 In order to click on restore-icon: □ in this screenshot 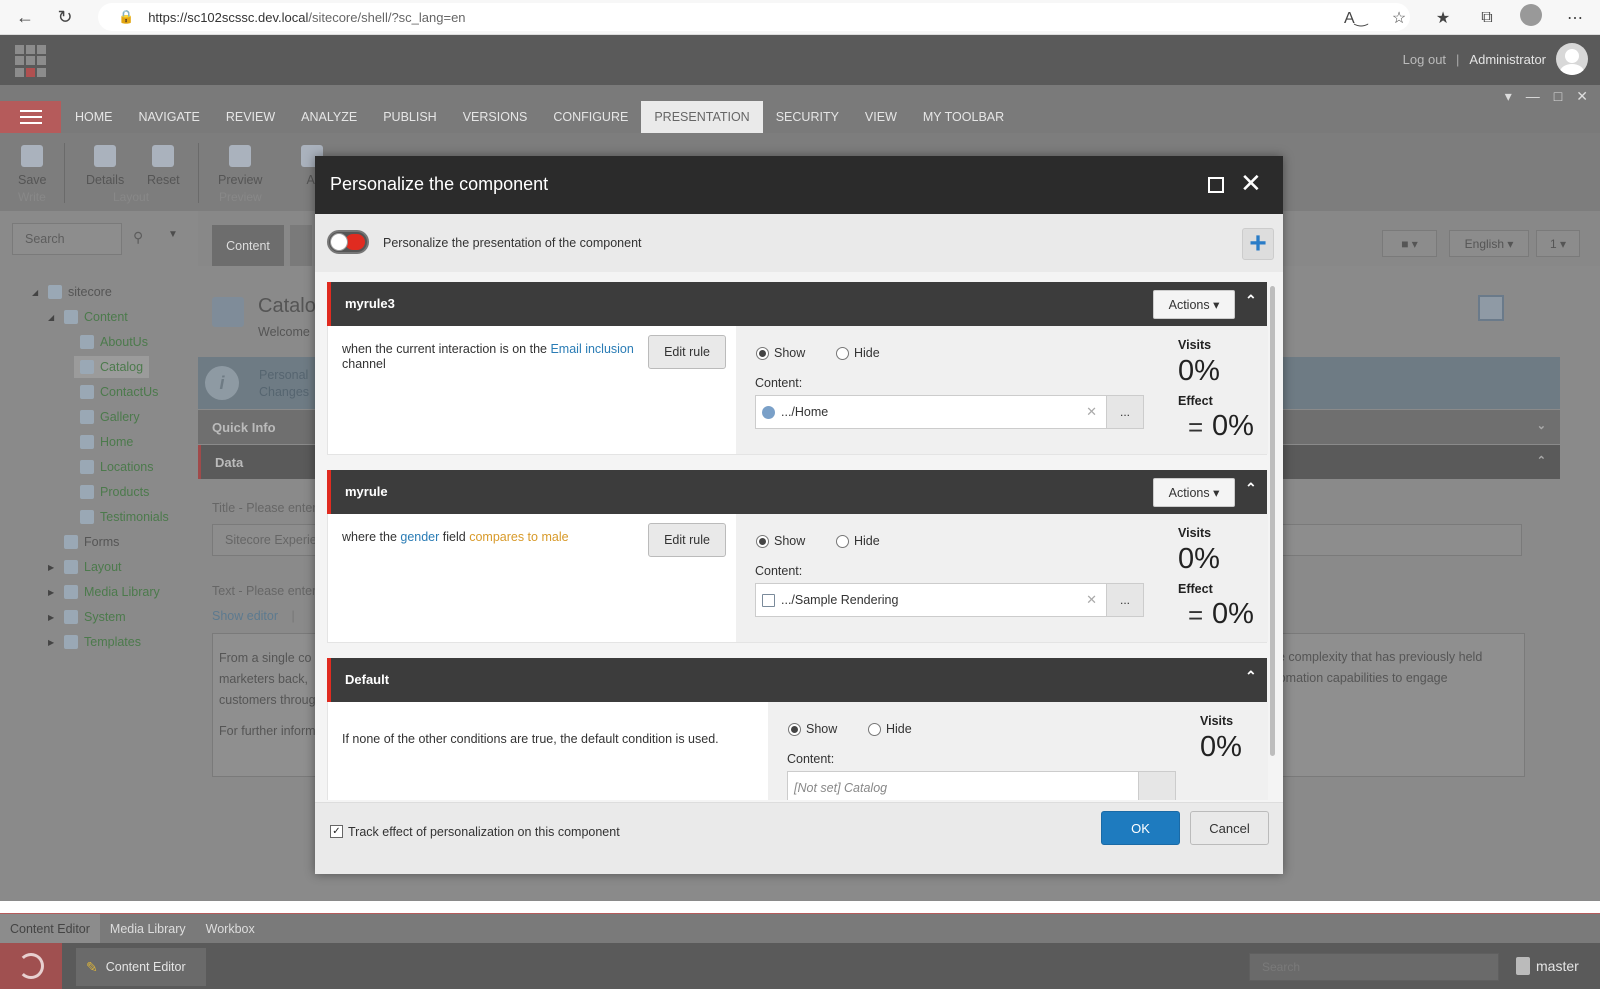, I will do `click(1558, 96)`.